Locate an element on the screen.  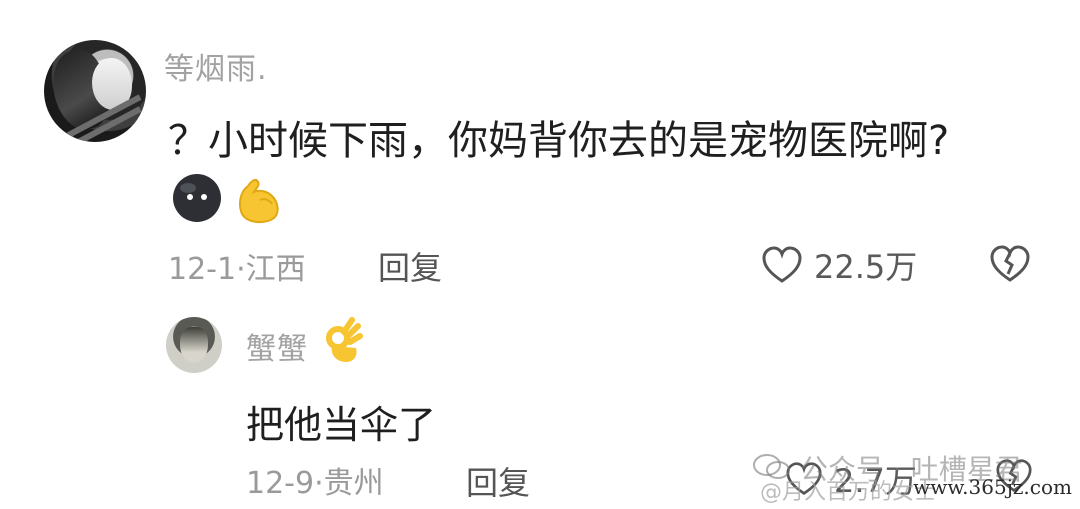
like-button: 22.5万 is located at coordinates (838, 265).